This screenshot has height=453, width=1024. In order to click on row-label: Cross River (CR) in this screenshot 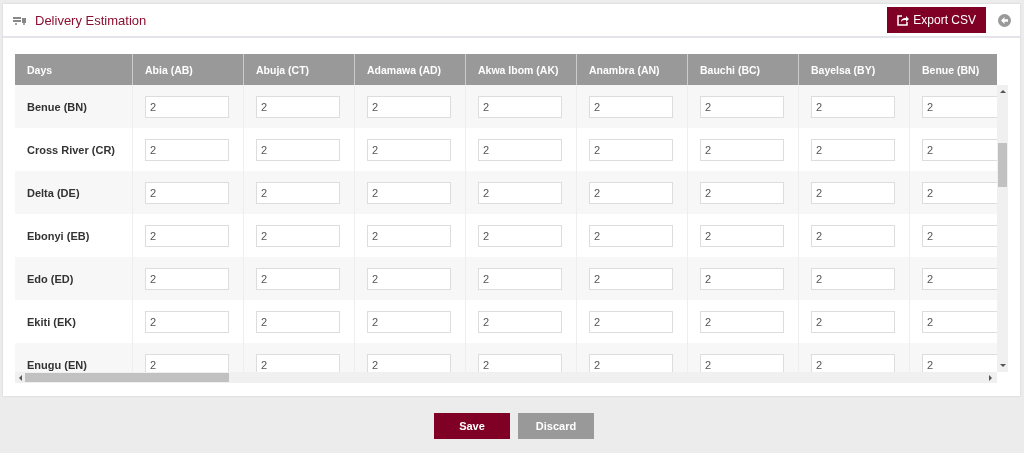, I will do `click(71, 149)`.